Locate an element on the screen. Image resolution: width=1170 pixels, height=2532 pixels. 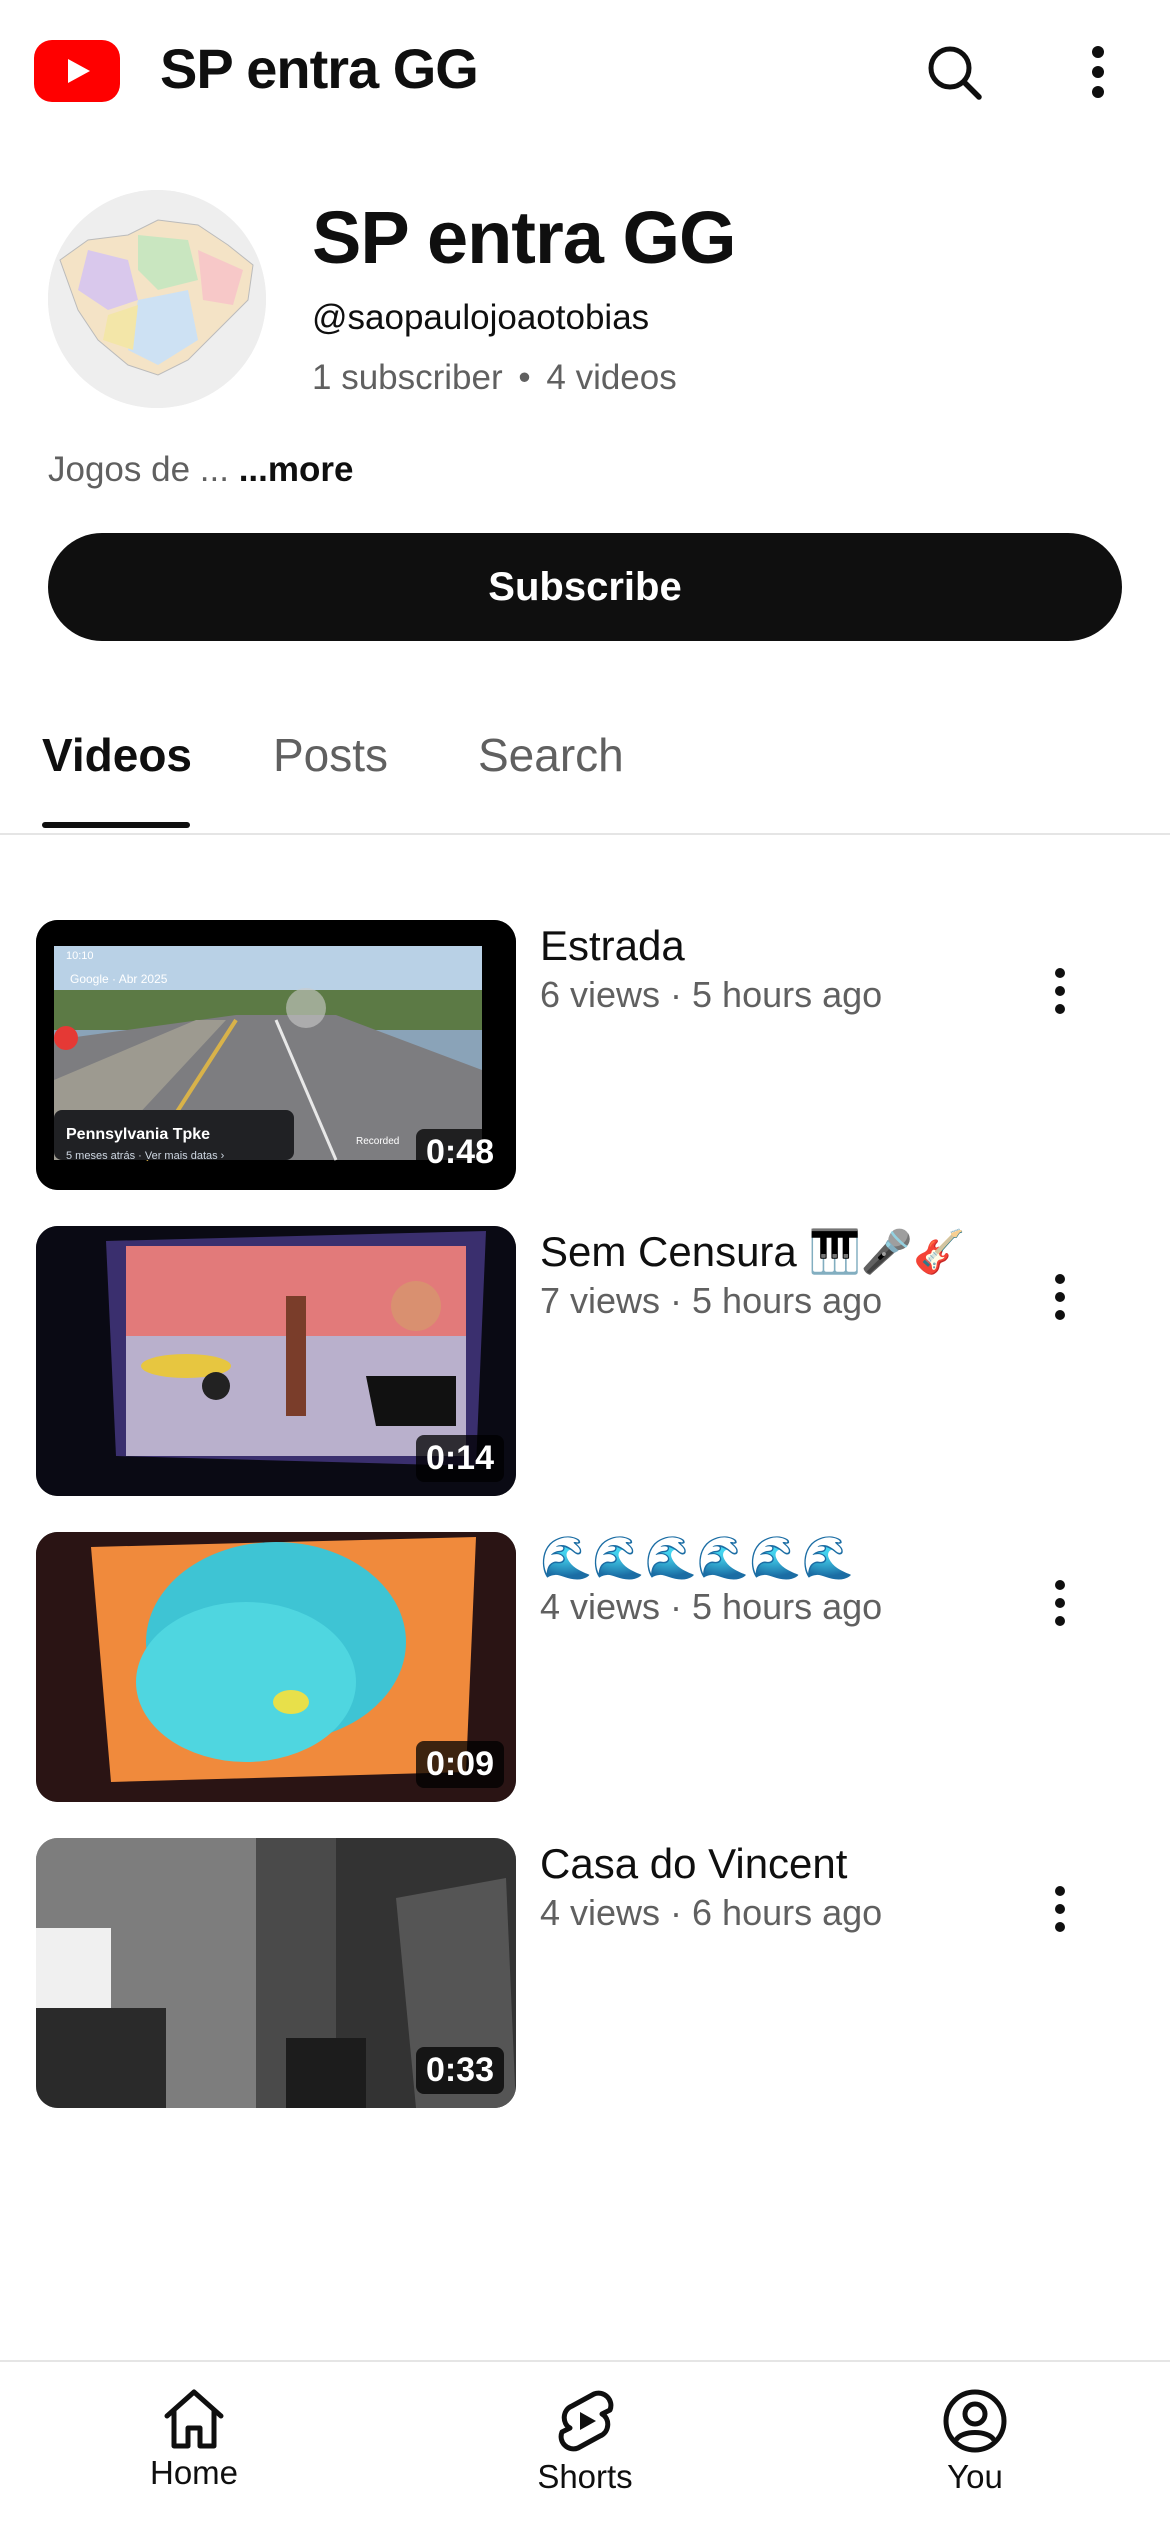
video-thumbnail: 0:14 is located at coordinates (276, 1361).